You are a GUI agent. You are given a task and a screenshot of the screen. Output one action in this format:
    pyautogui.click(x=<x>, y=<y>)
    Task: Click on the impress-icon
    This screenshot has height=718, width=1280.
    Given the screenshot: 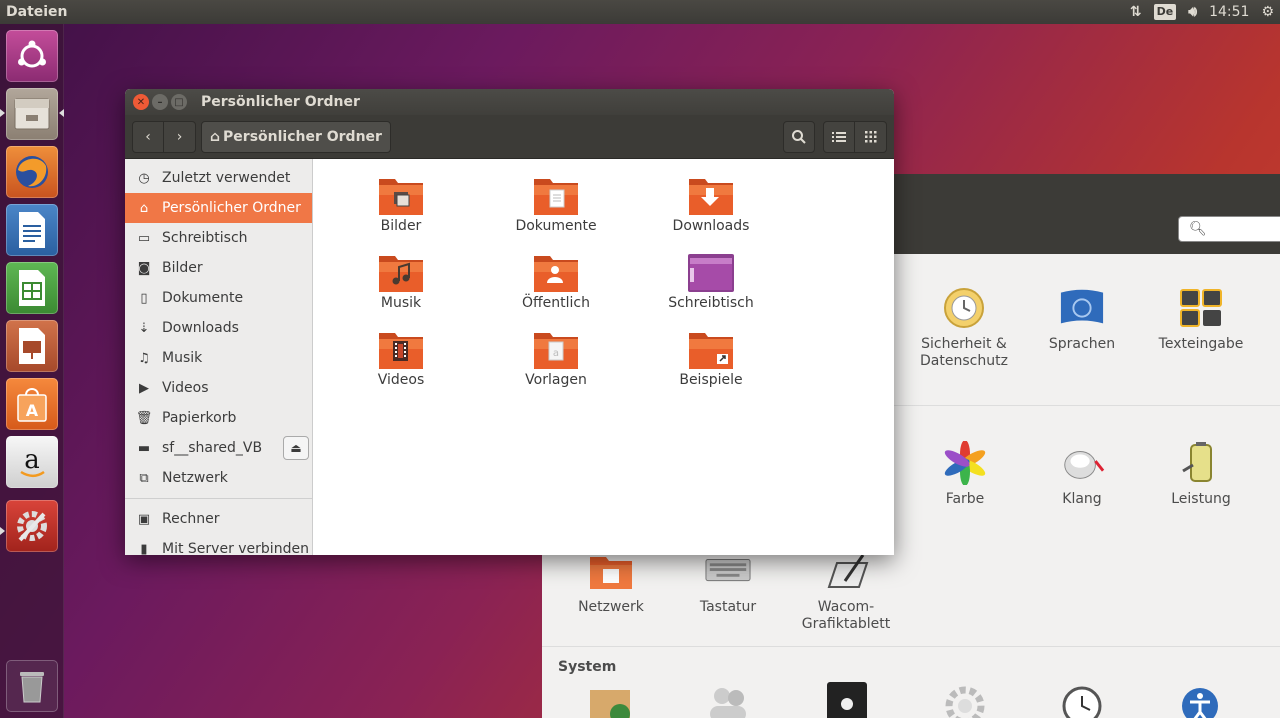 What is the action you would take?
    pyautogui.click(x=32, y=346)
    